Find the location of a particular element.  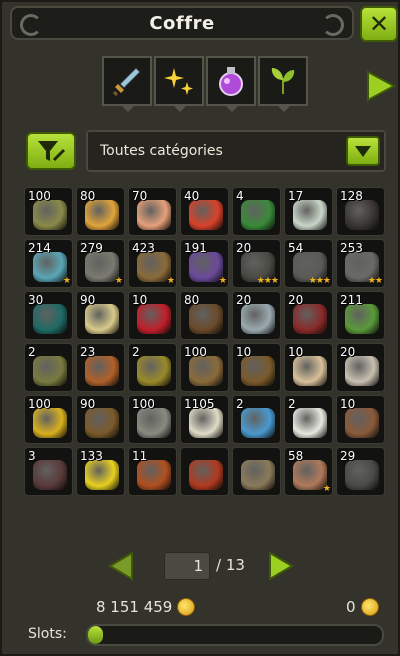

item-quantity: 2 is located at coordinates (32, 352).